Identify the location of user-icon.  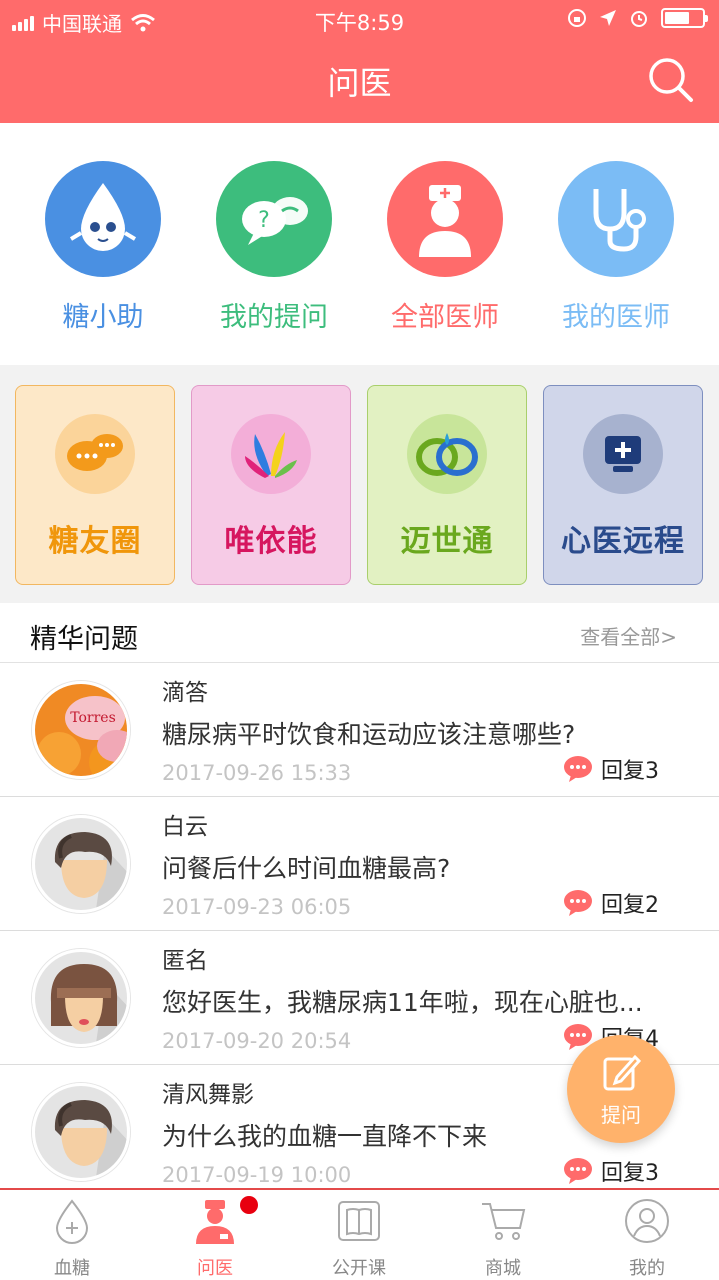
(647, 1221).